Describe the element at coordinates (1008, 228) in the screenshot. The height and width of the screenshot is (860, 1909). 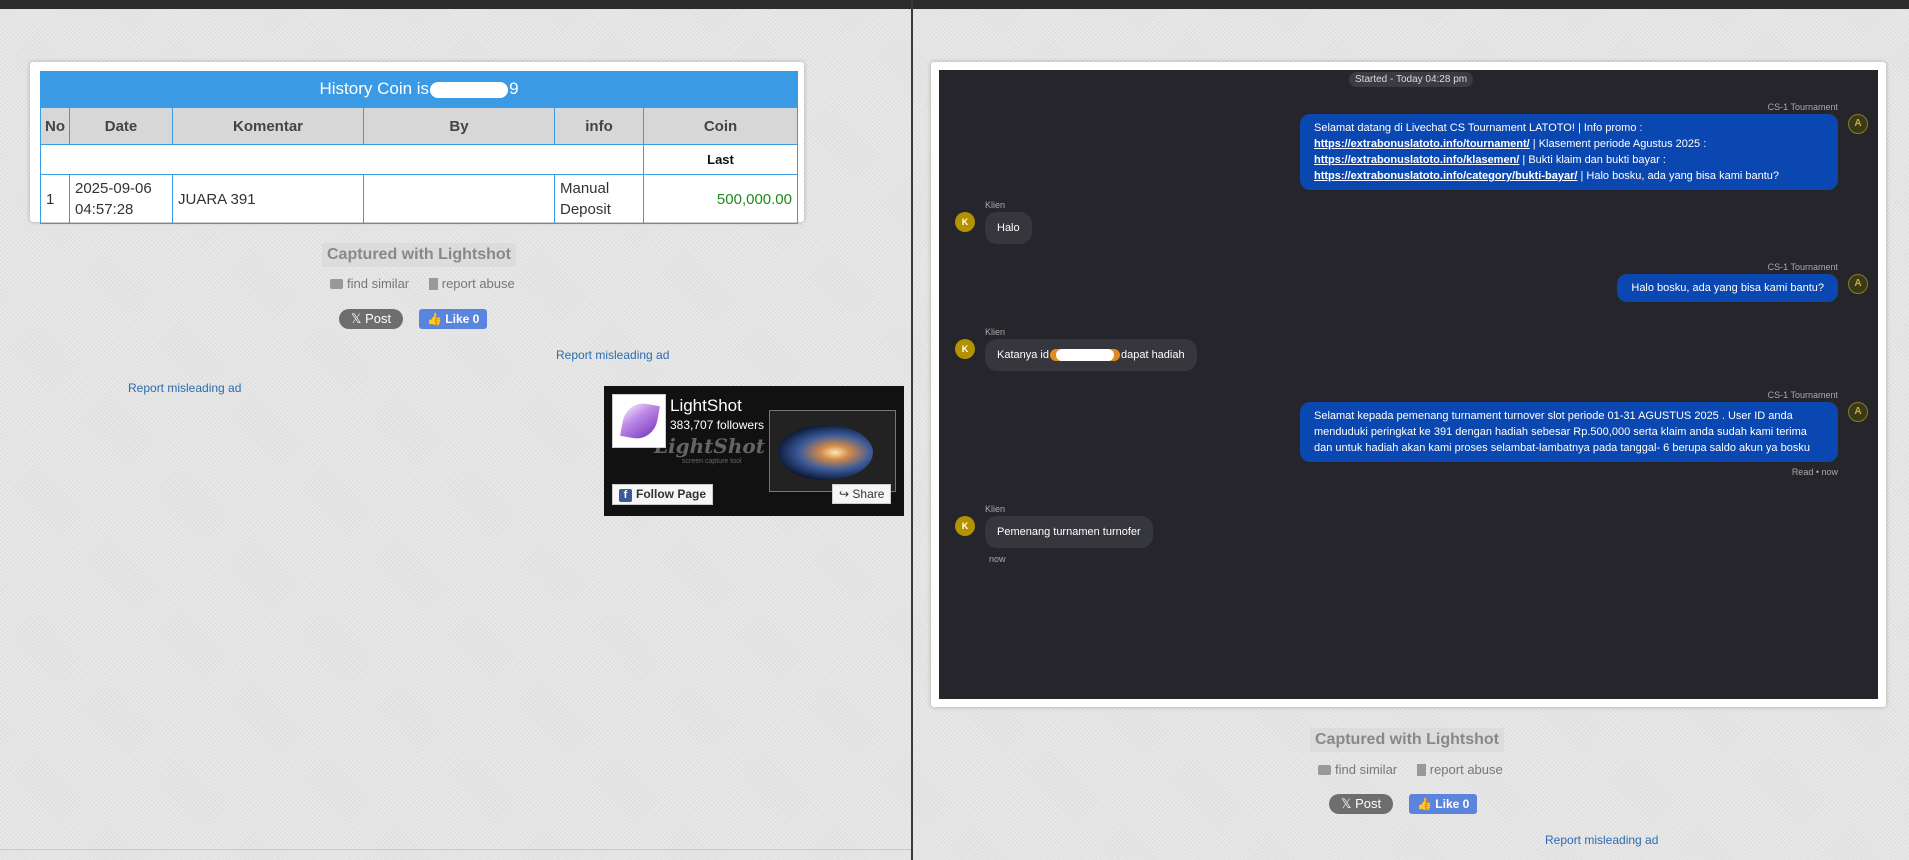
I see `client-message: Halo` at that location.